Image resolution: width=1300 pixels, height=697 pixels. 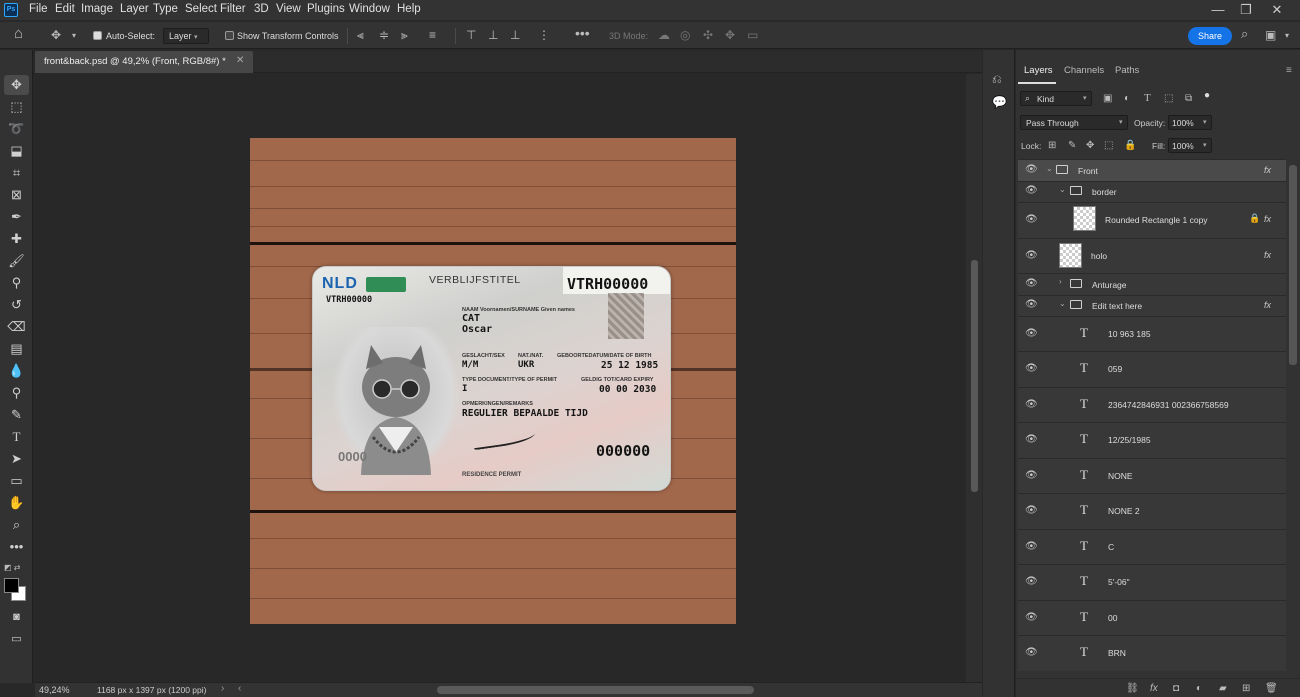 What do you see at coordinates (1246, 10) in the screenshot?
I see `restore-icon: ❐` at bounding box center [1246, 10].